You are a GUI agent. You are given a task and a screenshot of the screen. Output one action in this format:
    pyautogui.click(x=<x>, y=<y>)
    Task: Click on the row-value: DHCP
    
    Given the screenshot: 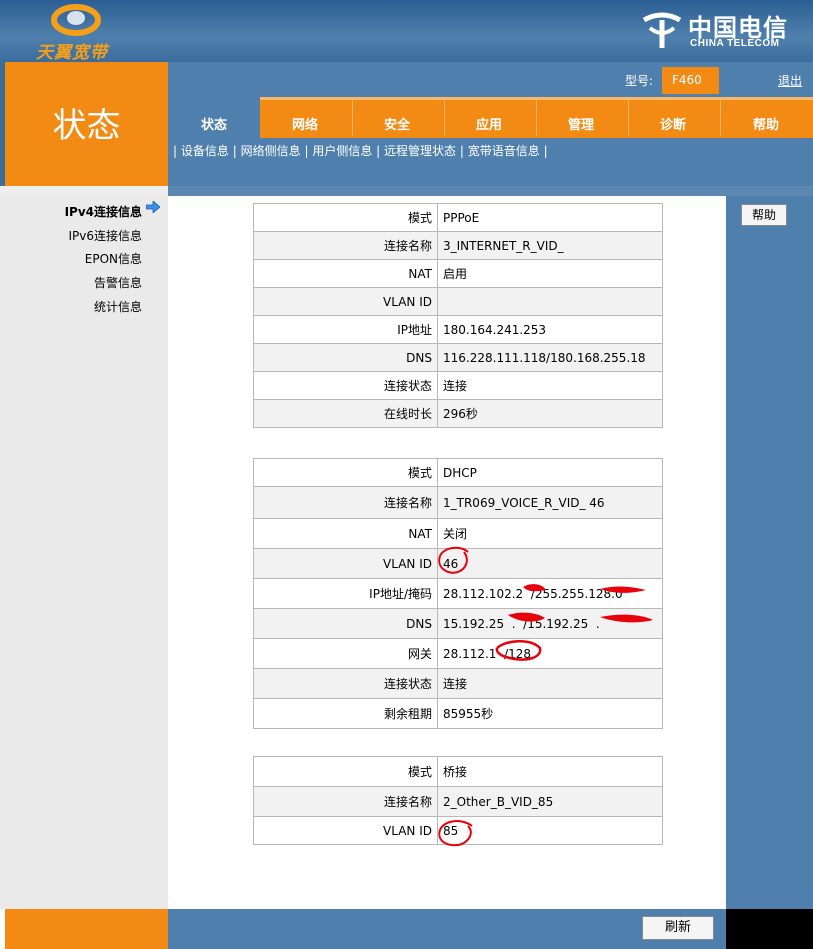 What is the action you would take?
    pyautogui.click(x=550, y=472)
    